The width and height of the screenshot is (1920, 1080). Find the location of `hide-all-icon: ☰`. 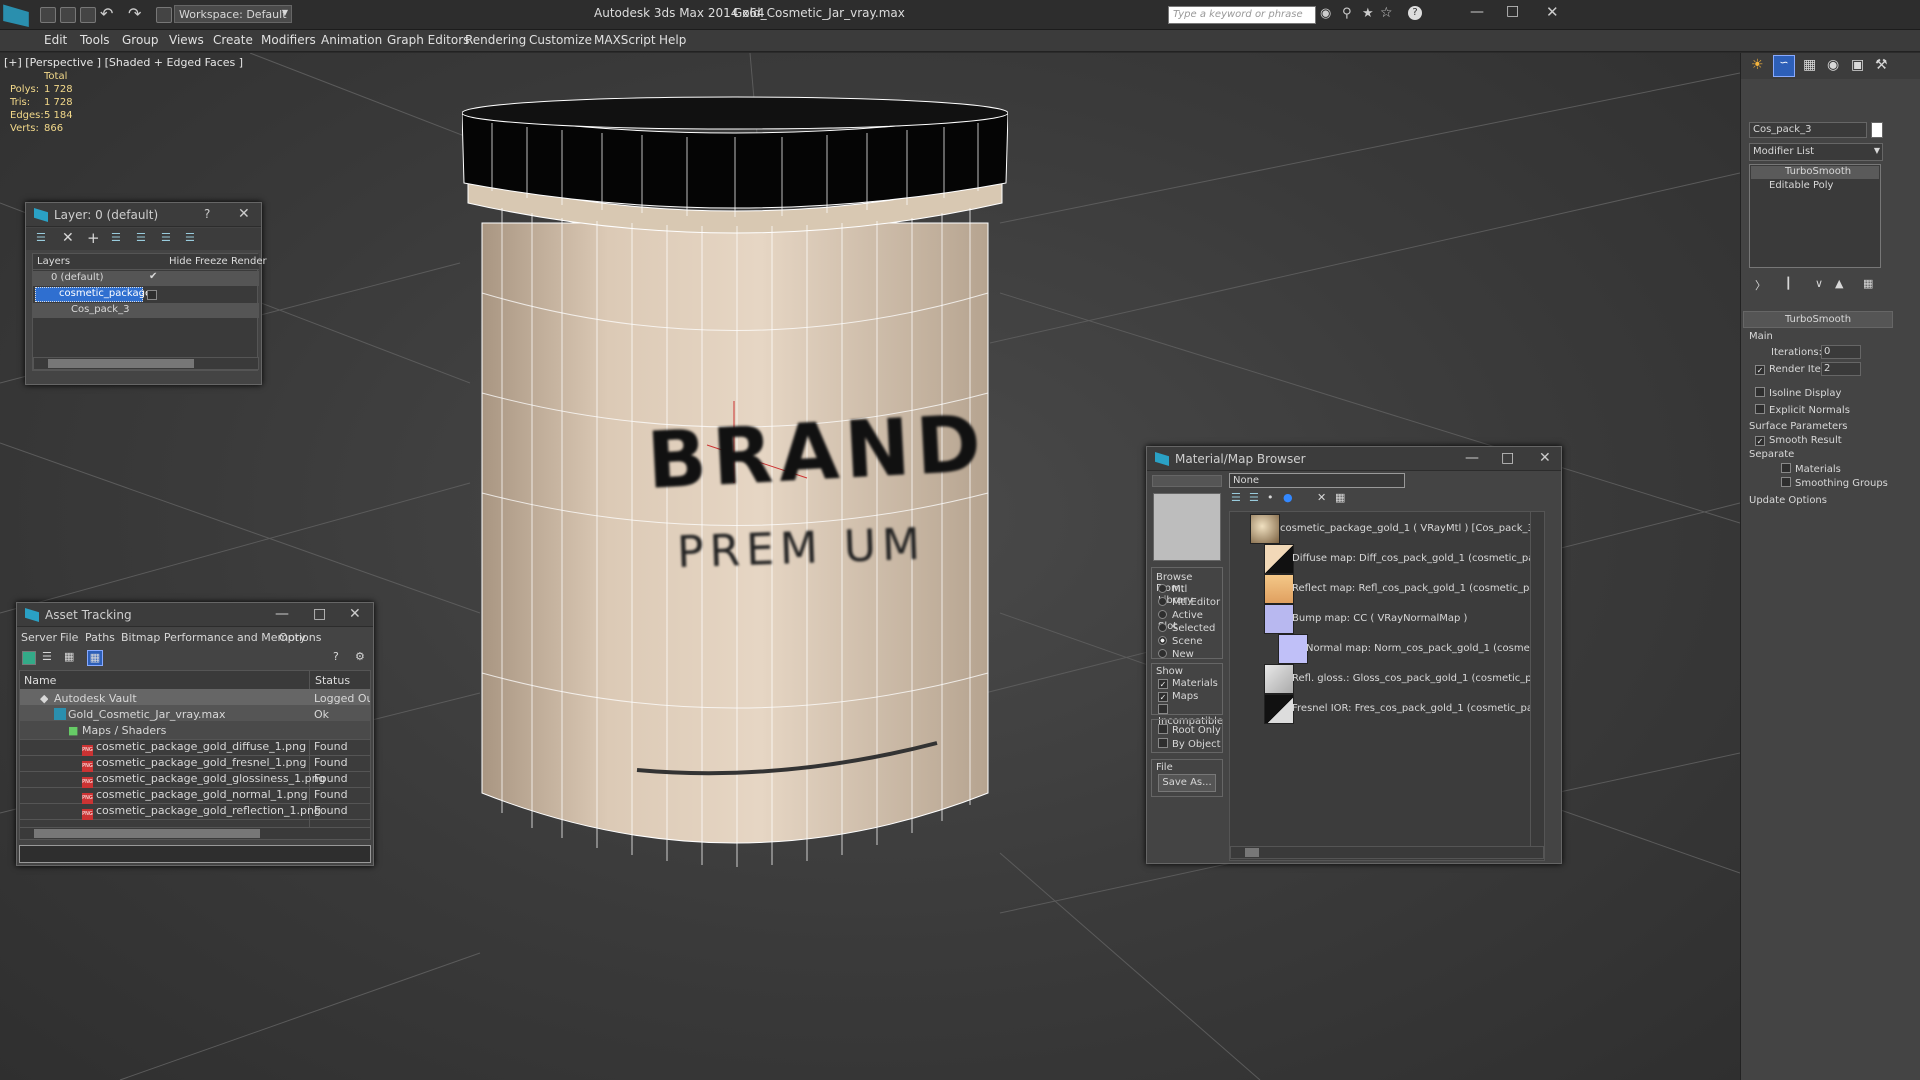

hide-all-icon: ☰ is located at coordinates (166, 237).